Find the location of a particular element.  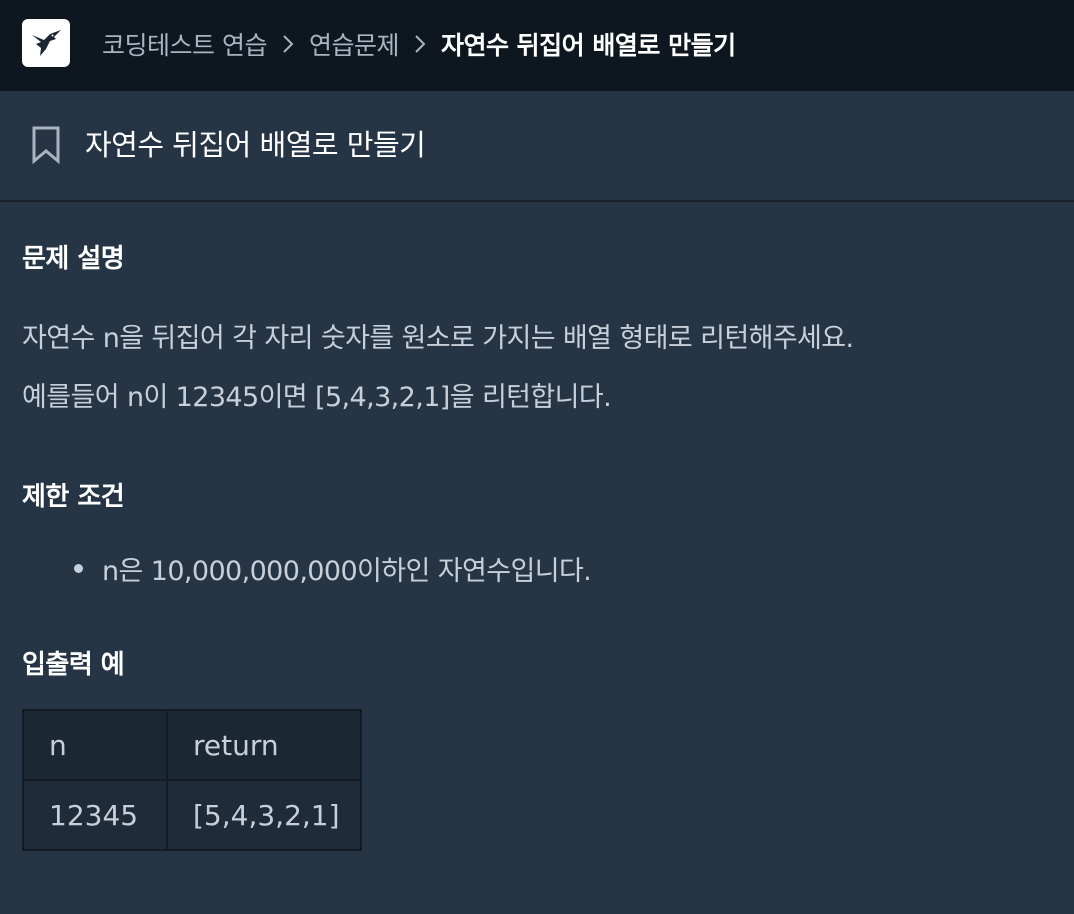

home-logo-button is located at coordinates (46, 43).